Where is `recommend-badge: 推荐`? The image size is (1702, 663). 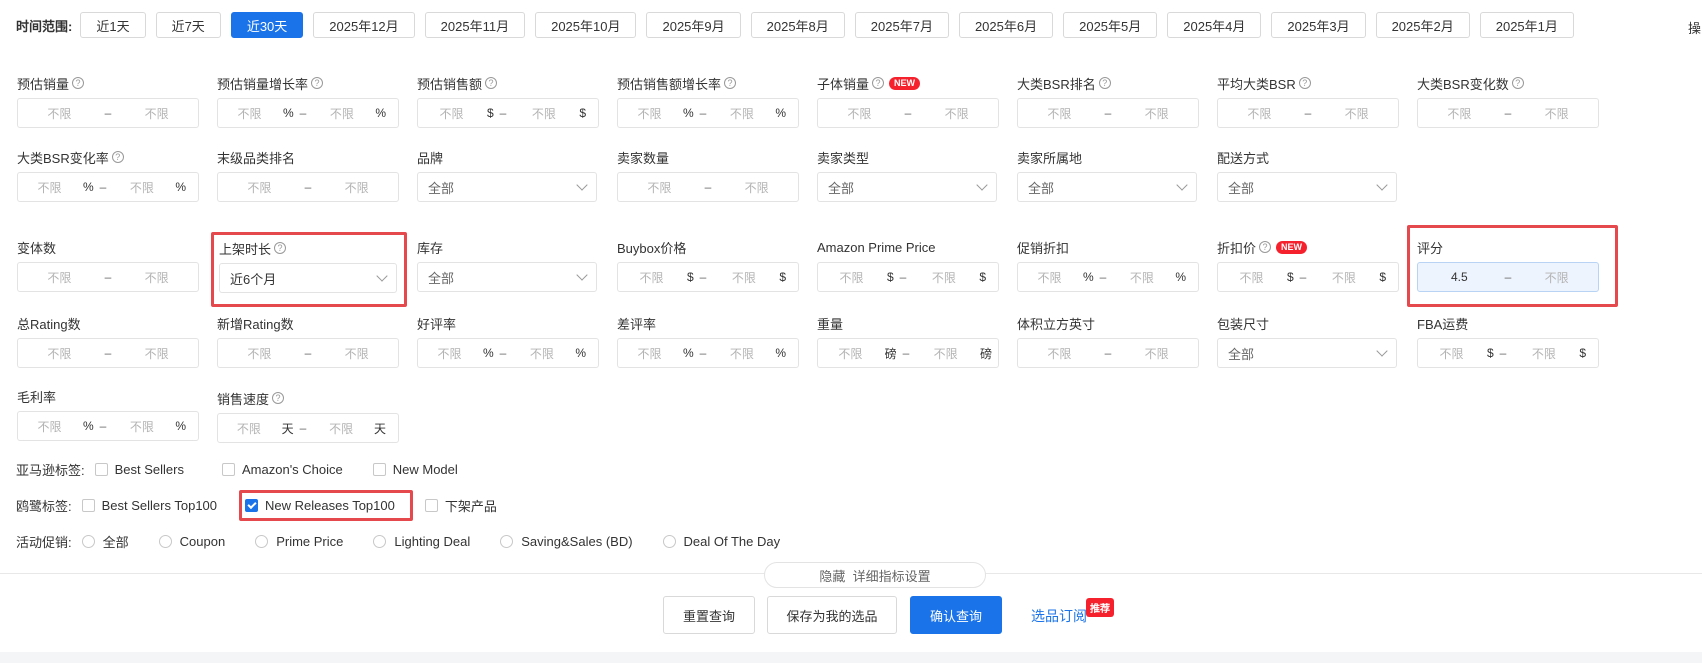
recommend-badge: 推荐 is located at coordinates (1100, 607).